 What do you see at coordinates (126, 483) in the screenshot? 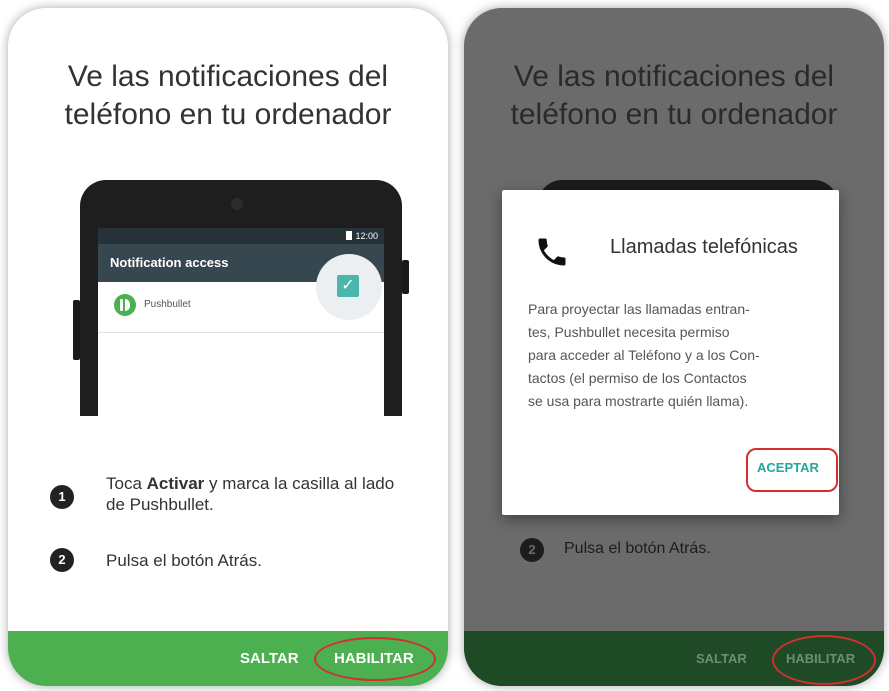
I see `step-text-part: Toca` at bounding box center [126, 483].